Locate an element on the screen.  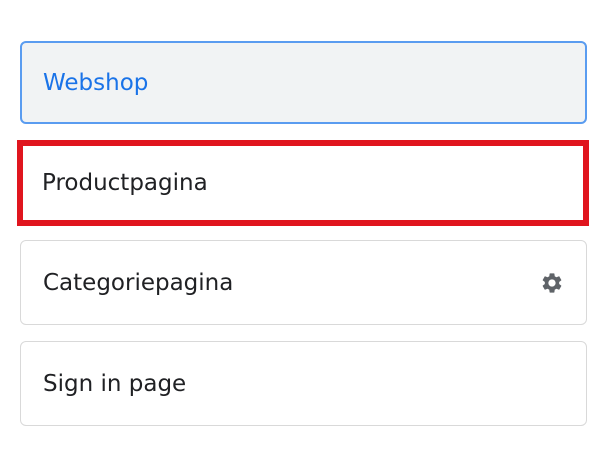
page-item-label: Sign in page is located at coordinates (115, 383).